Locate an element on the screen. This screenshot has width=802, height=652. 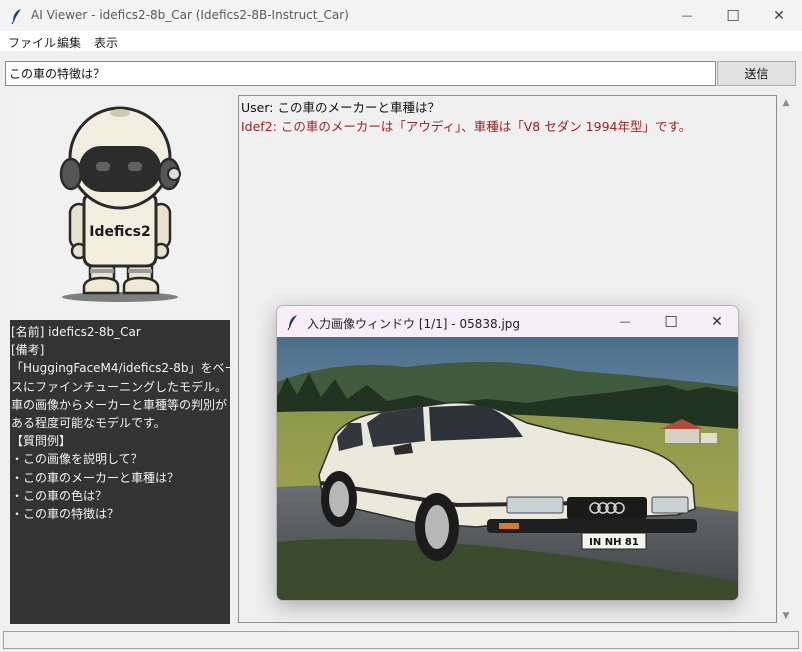
info-line: [名前] idefics2-8b_Car is located at coordinates (76, 332).